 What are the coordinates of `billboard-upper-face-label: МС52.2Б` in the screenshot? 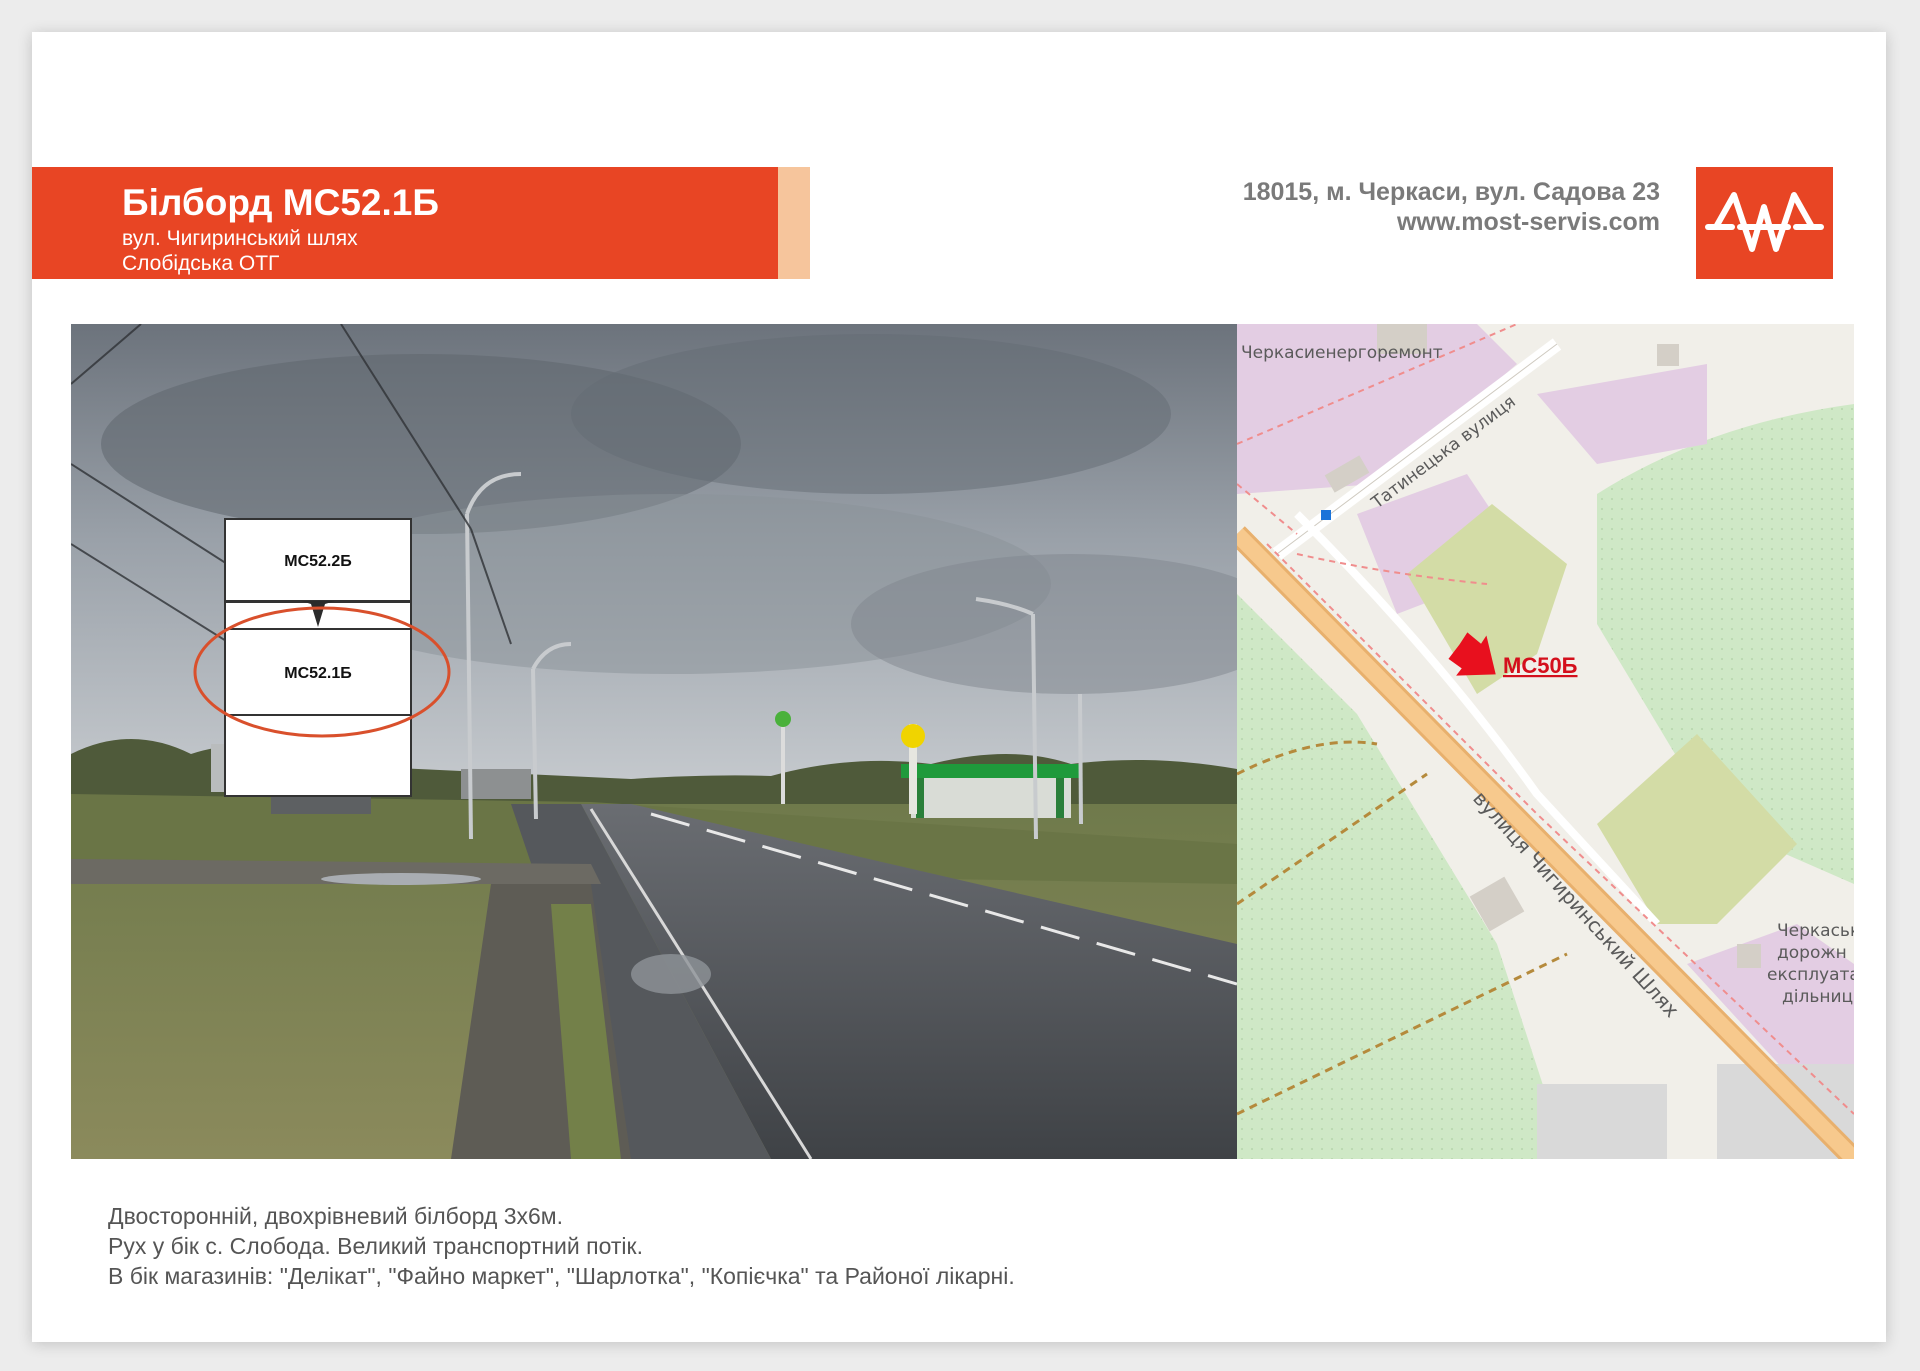 It's located at (318, 561).